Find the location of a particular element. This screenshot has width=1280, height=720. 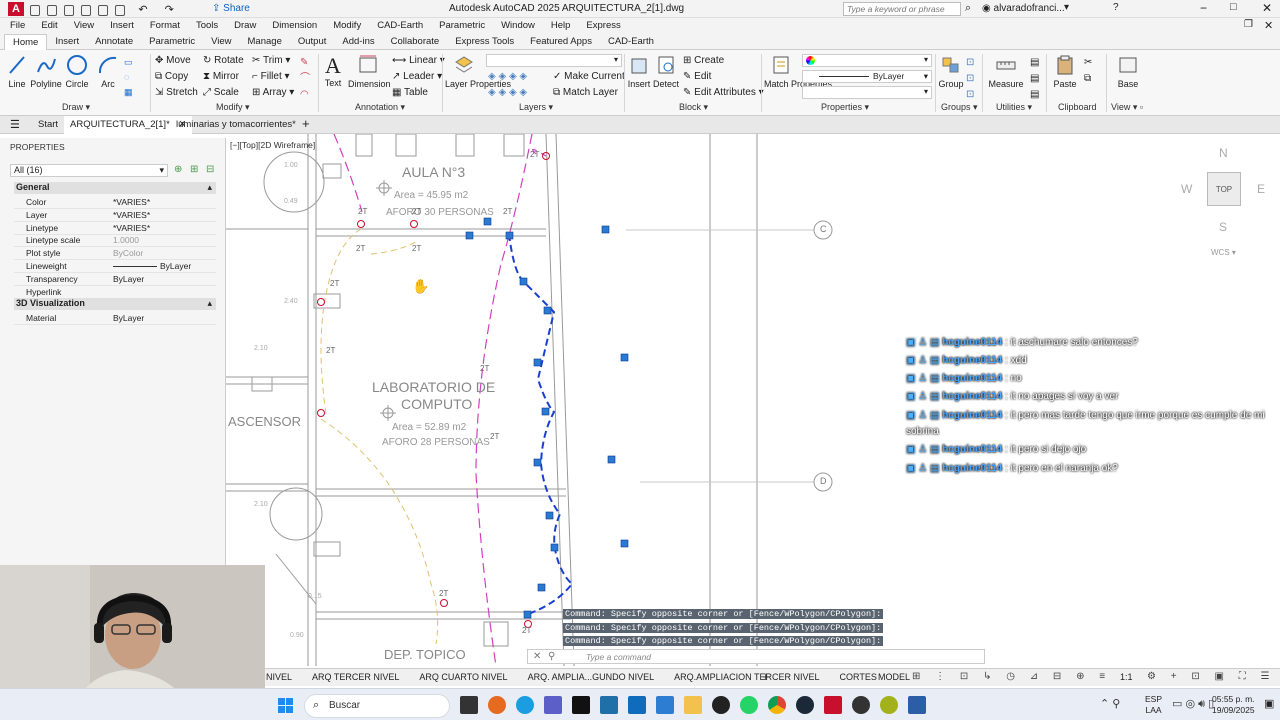

dimension-tool: Dimension is located at coordinates (369, 71).